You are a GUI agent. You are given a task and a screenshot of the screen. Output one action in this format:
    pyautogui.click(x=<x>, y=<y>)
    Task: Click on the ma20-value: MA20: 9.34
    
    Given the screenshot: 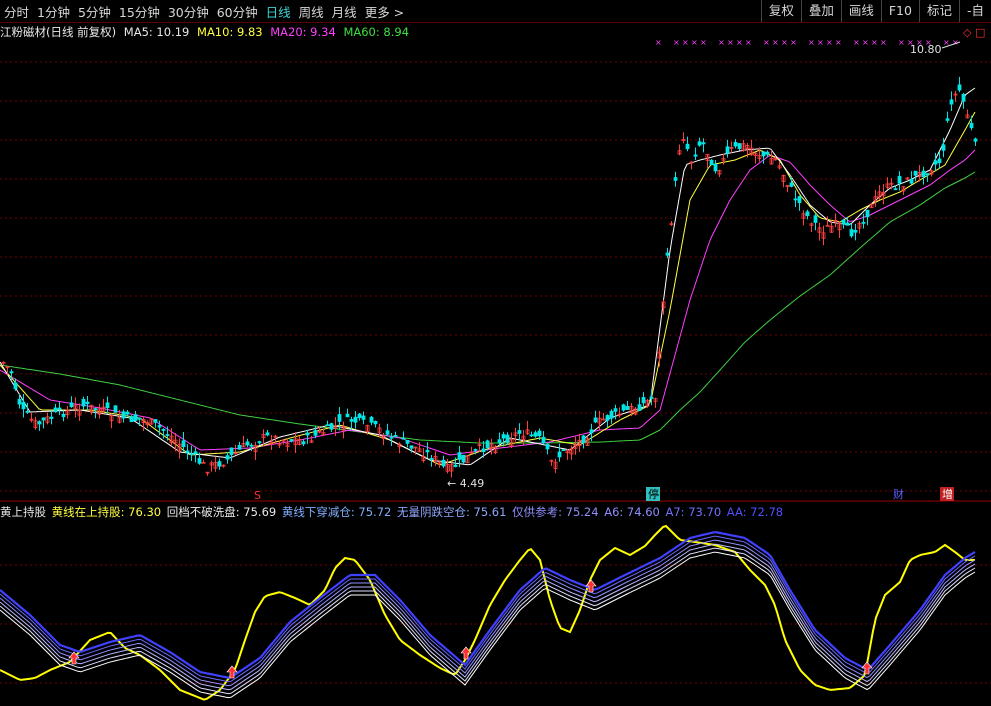 What is the action you would take?
    pyautogui.click(x=303, y=32)
    